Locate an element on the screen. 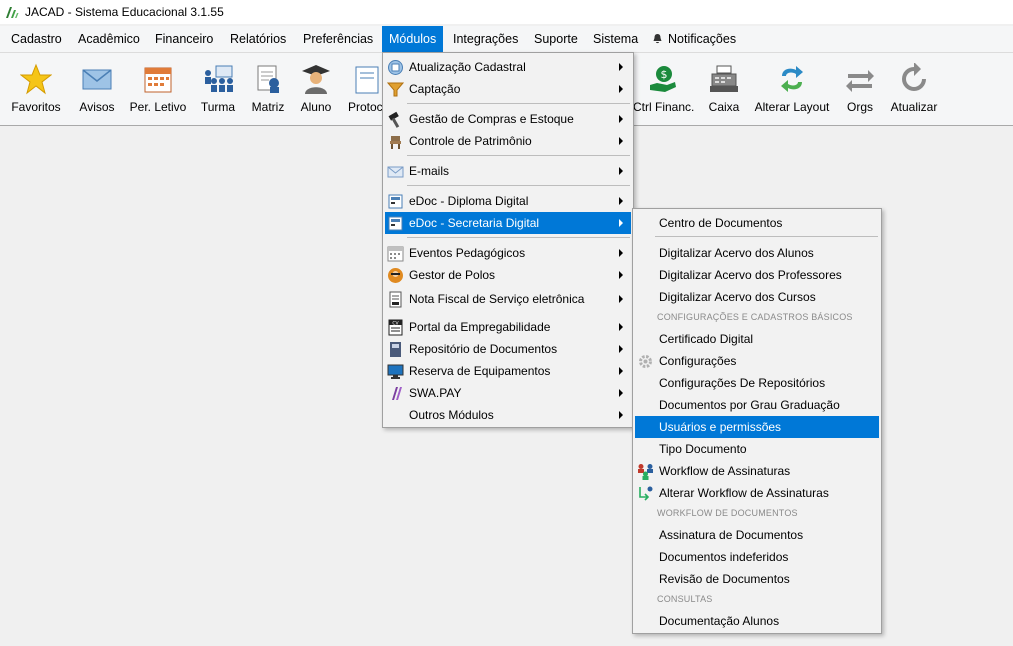 This screenshot has width=1013, height=646. submenu-item-label: Digitalizar Acervo dos Professores is located at coordinates (750, 275).